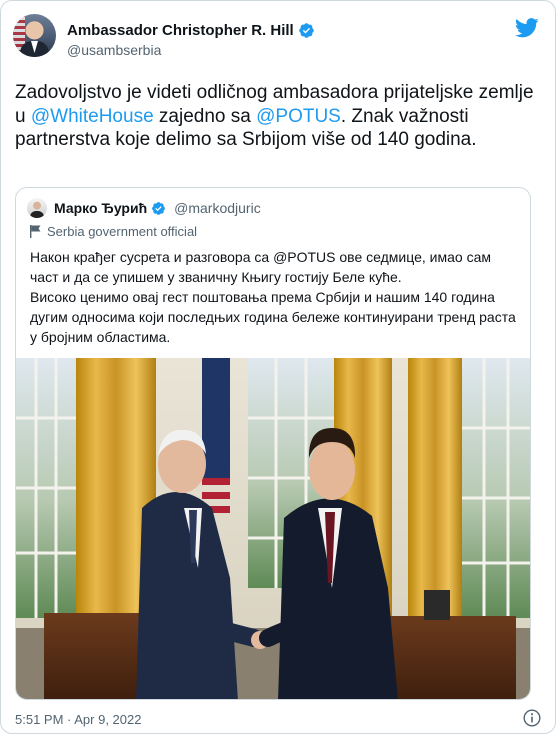 The height and width of the screenshot is (734, 556). I want to click on twitter-bird-icon, so click(527, 28).